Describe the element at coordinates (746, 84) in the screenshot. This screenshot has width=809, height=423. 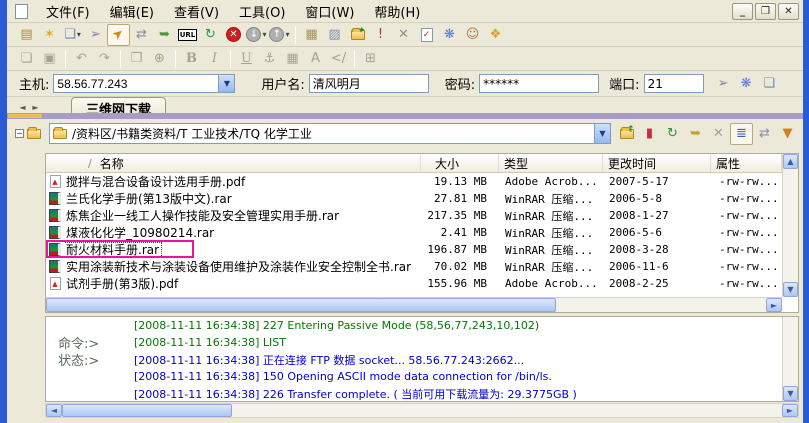
I see `connection-settings-icon: ❋` at that location.